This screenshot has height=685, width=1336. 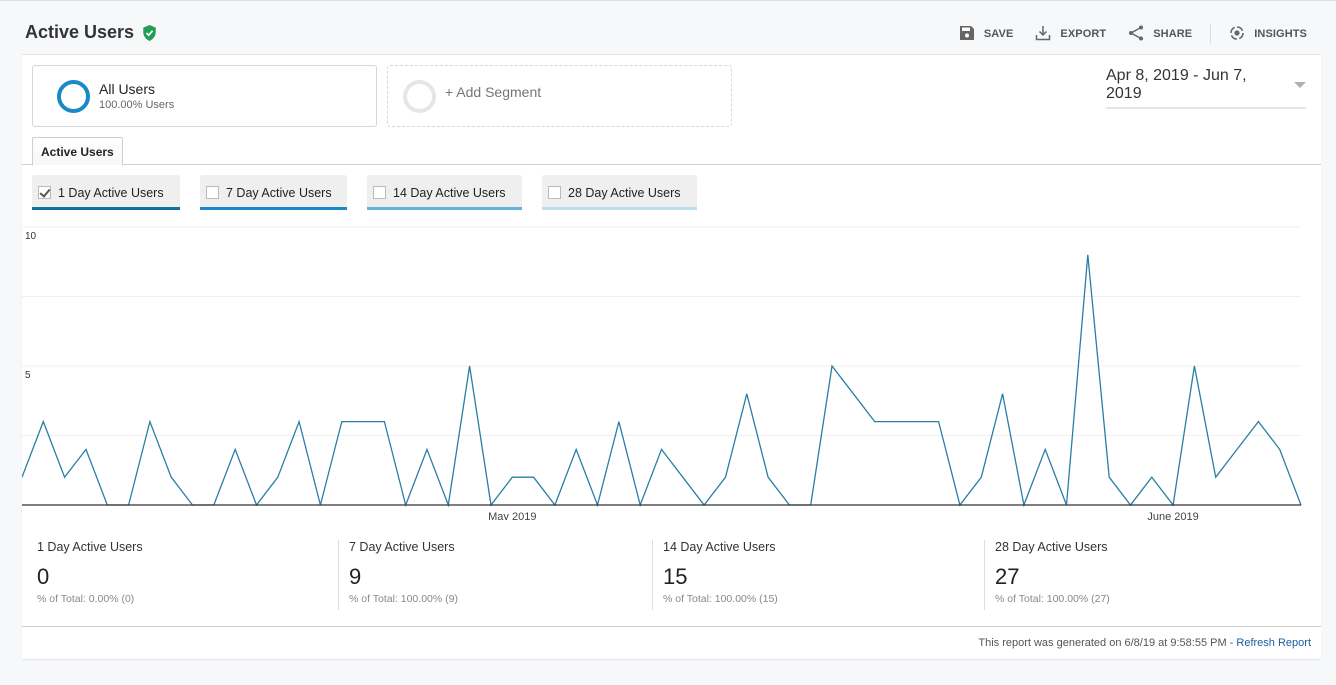 I want to click on metric-label: 28 Day Active Users, so click(x=624, y=192).